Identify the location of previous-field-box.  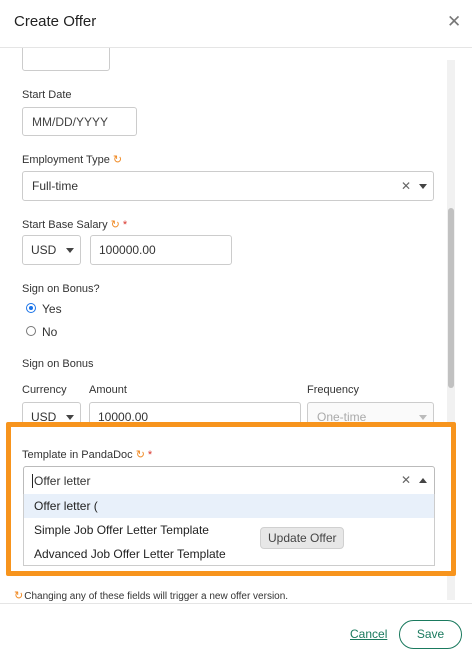
(66, 59).